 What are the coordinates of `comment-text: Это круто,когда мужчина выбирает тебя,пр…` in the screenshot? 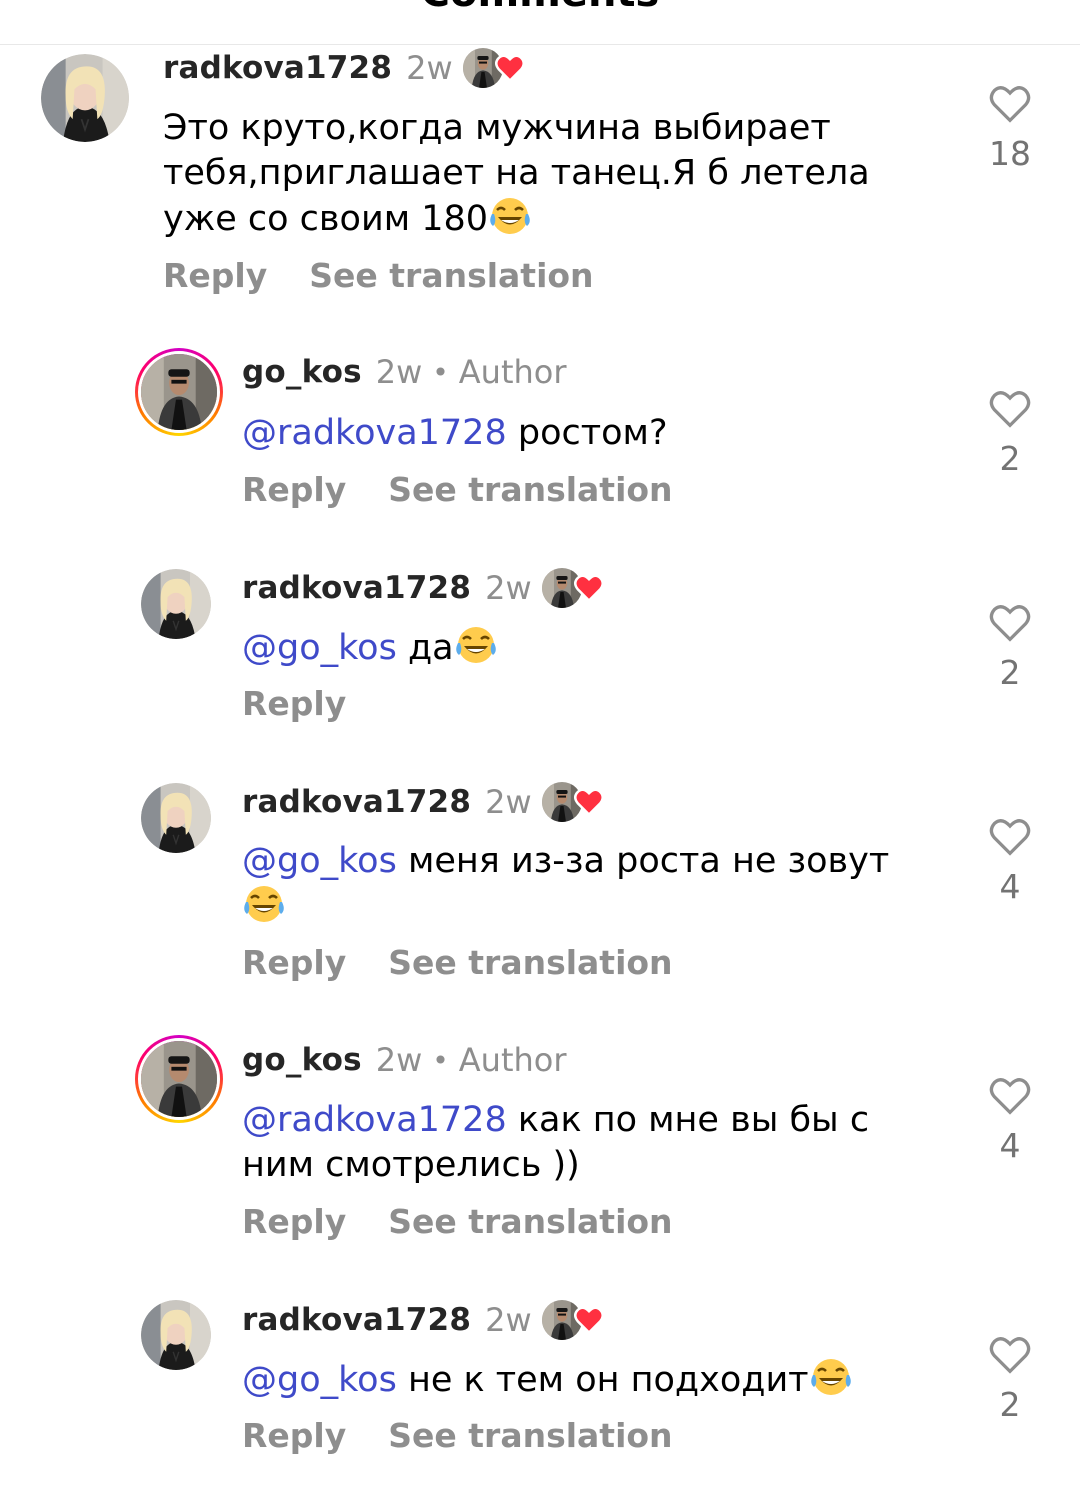 It's located at (558, 174).